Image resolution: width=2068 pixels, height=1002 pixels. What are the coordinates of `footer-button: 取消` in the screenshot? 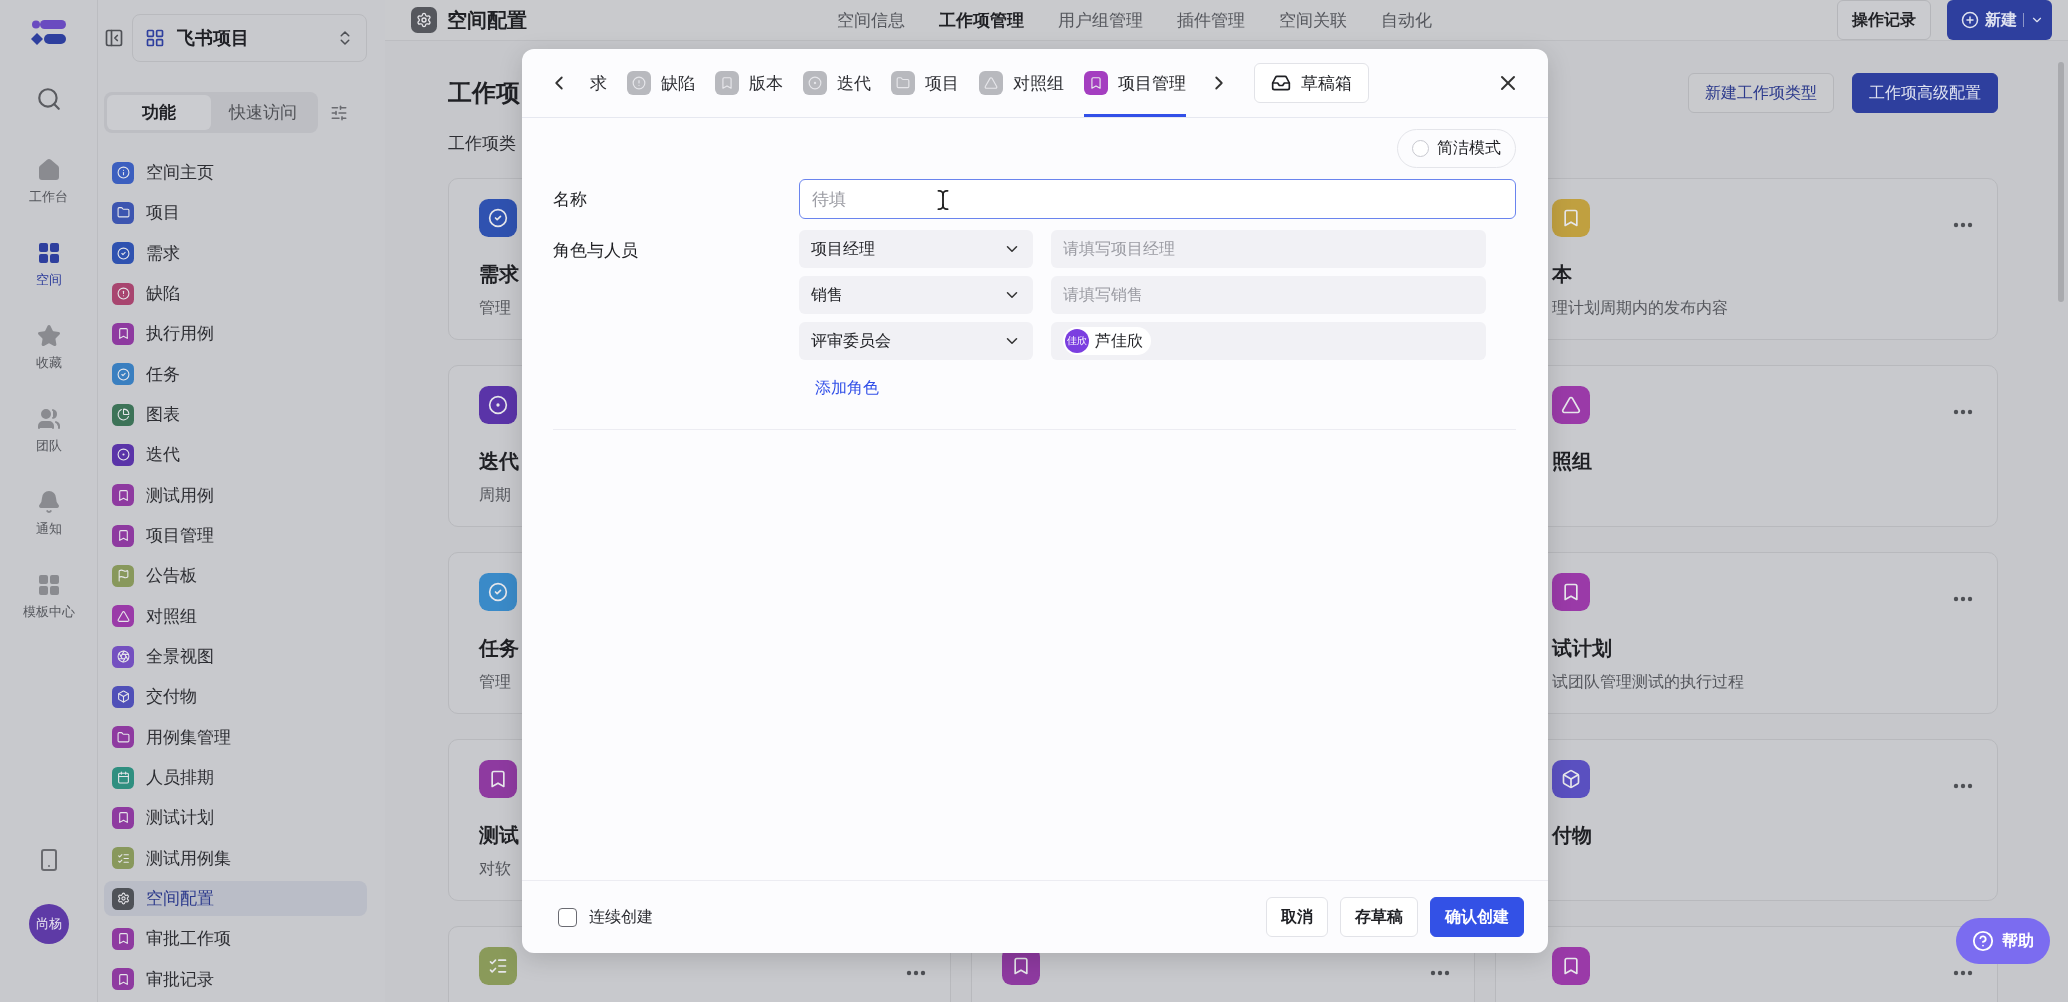 It's located at (1297, 917).